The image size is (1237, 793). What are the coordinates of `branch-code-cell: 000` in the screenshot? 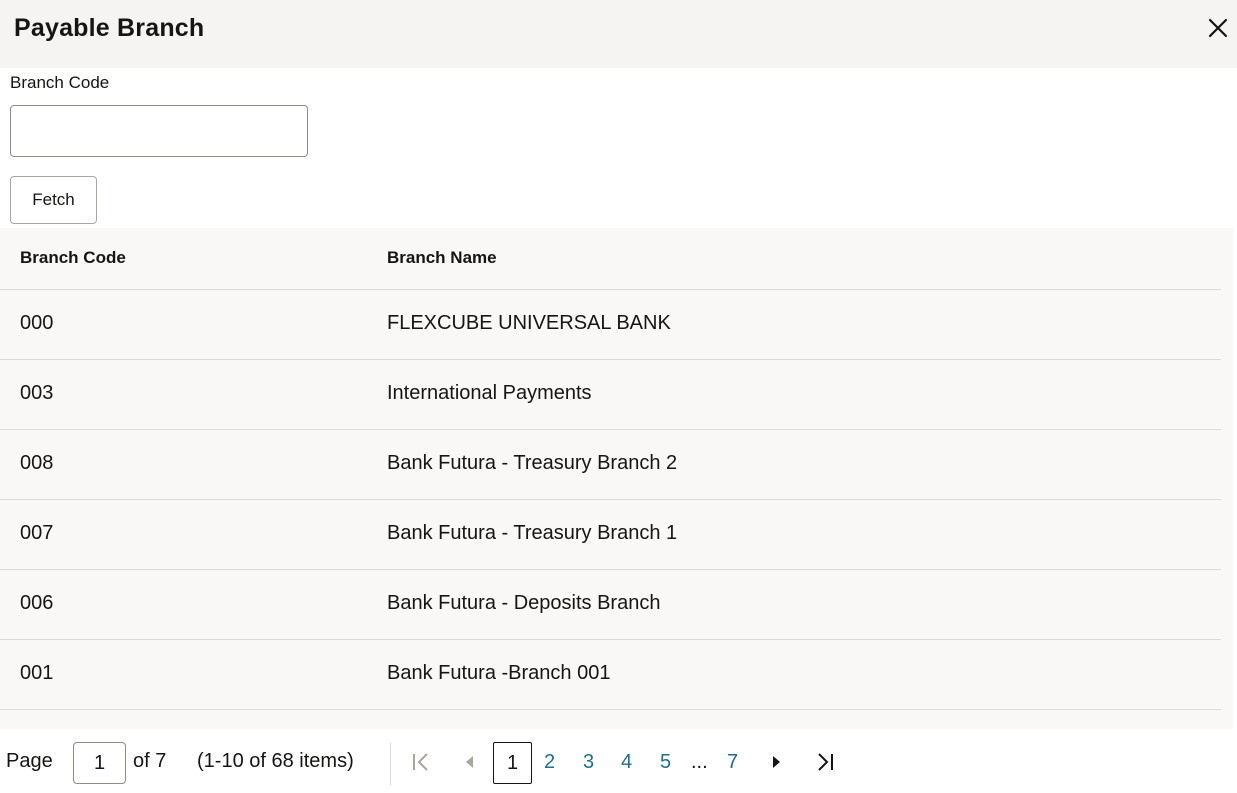 It's located at (37, 323).